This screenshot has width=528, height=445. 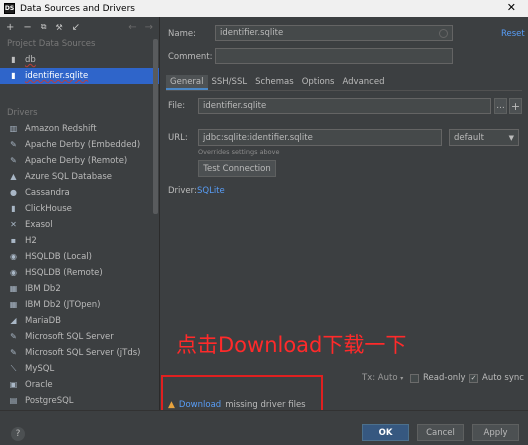 I want to click on name-label: Name:, so click(x=182, y=34).